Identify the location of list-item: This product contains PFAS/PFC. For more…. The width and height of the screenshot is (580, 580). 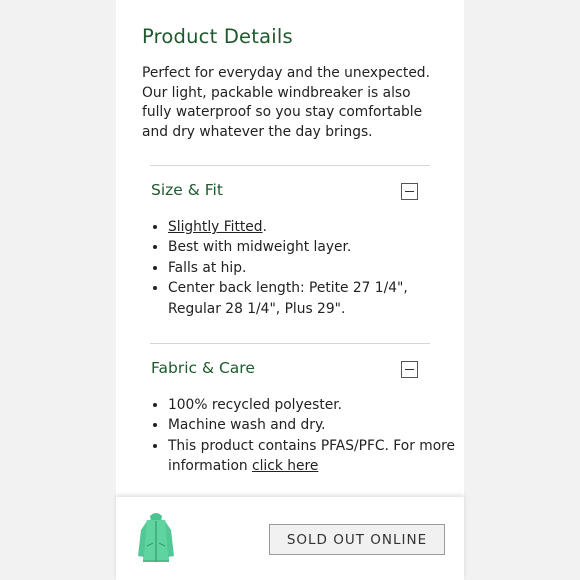
(313, 456).